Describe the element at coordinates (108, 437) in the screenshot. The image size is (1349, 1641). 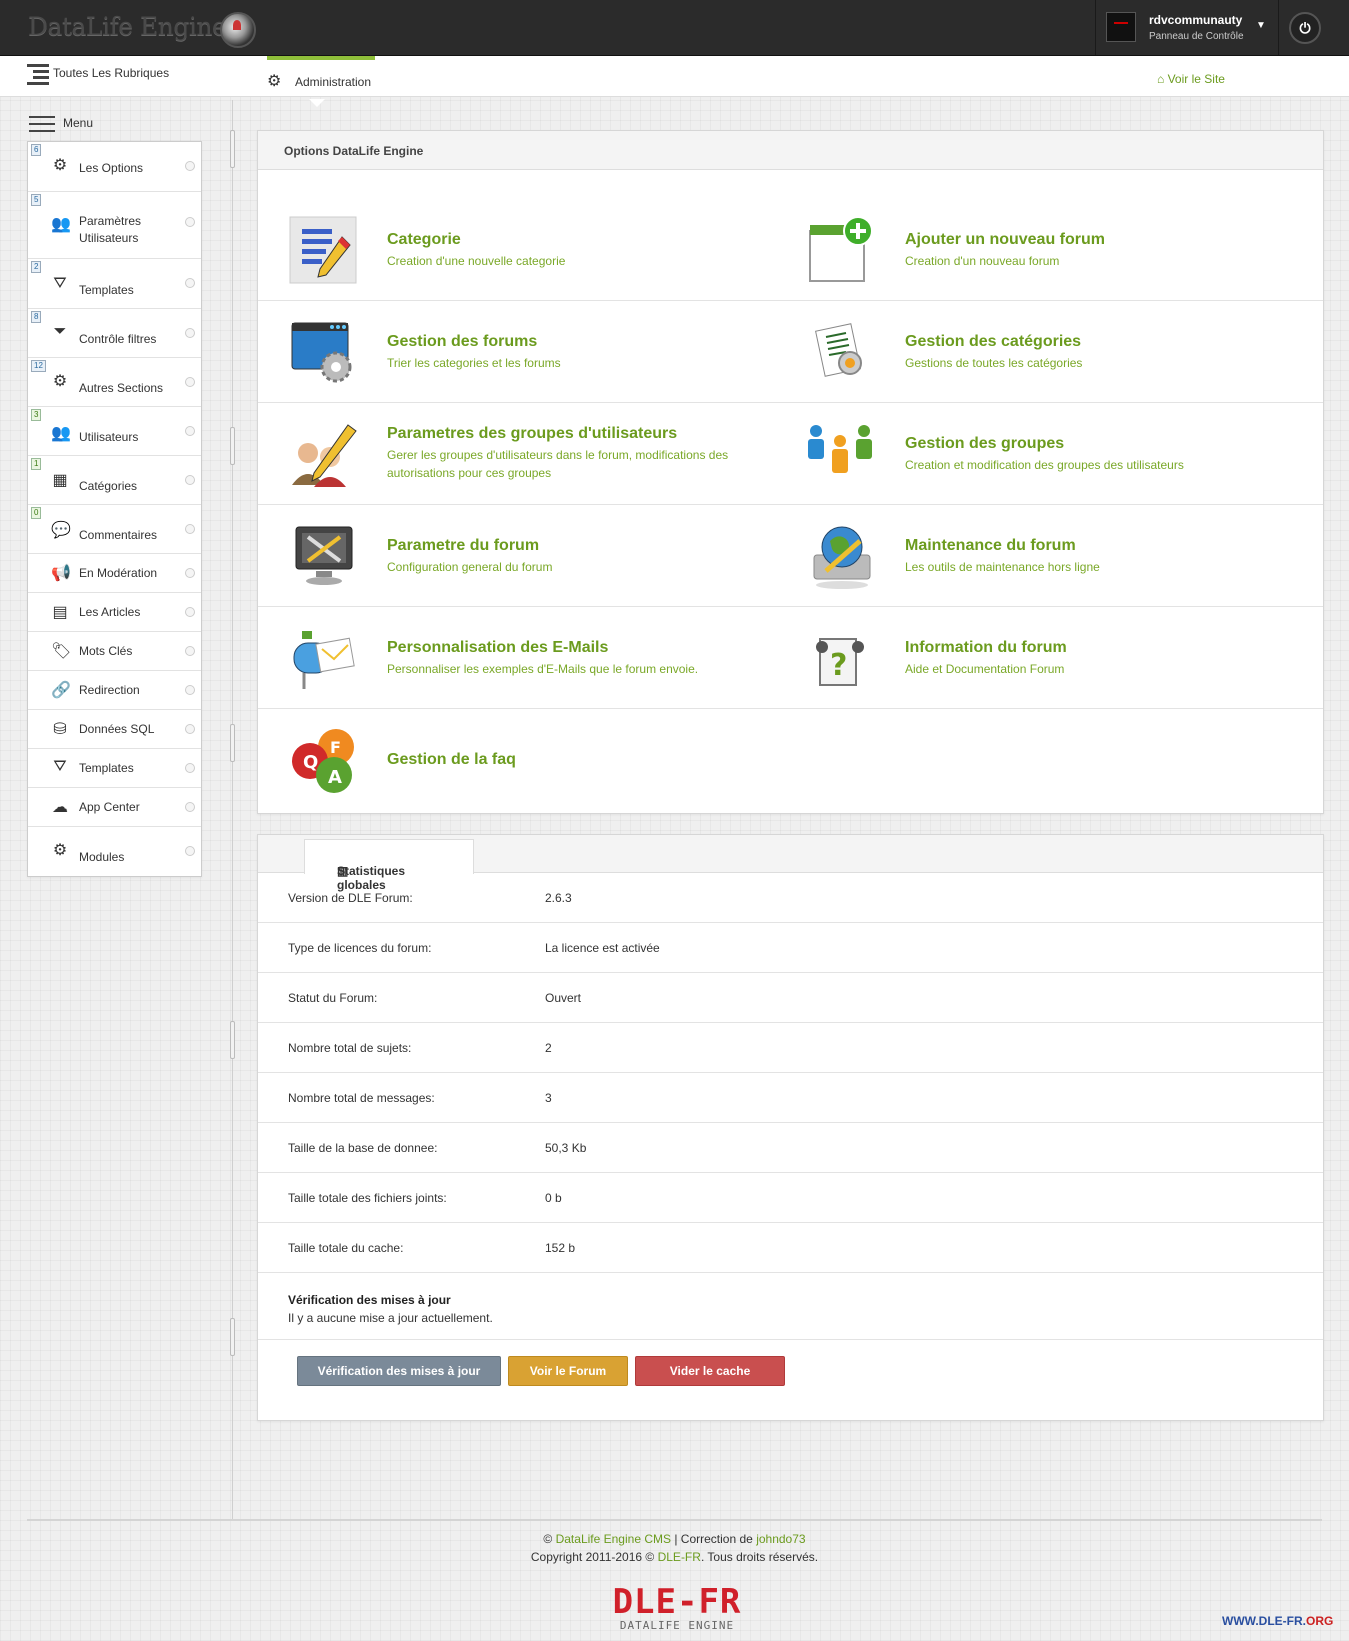
I see `sidebar-item-label: Utilisateurs` at that location.